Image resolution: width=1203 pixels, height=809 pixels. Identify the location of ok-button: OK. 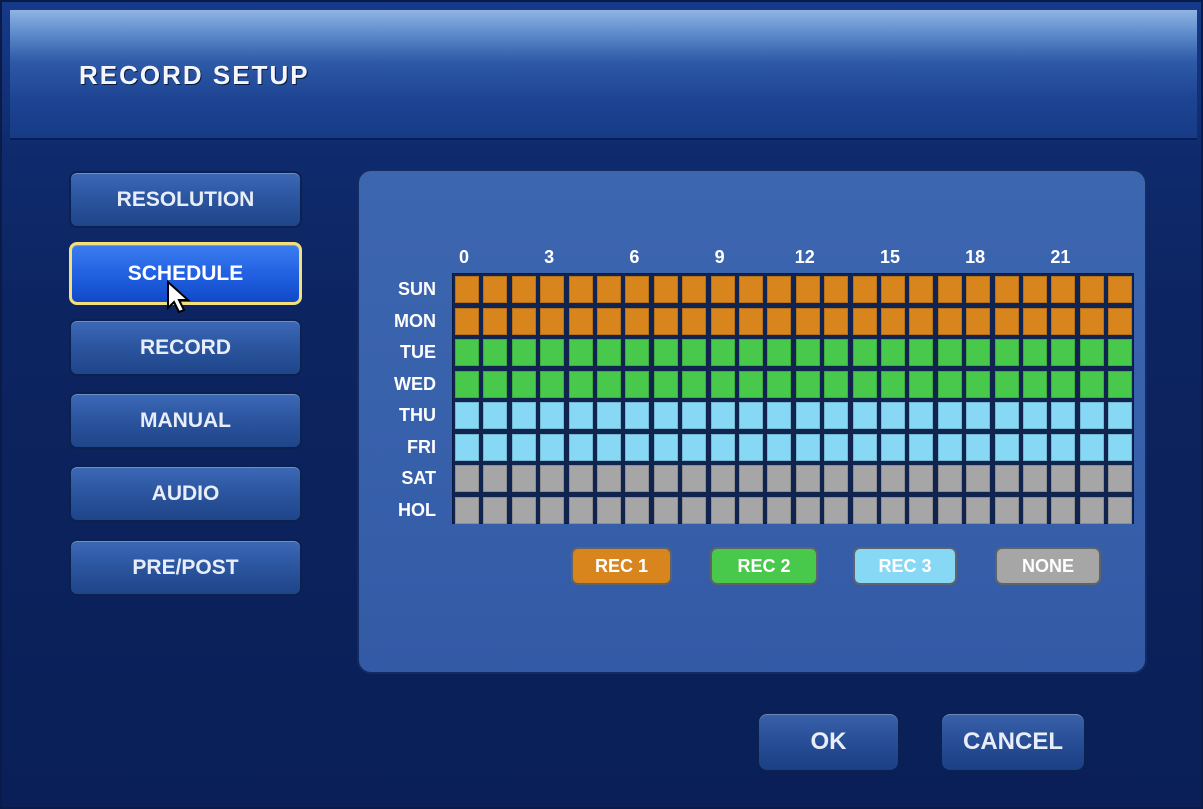
(828, 742).